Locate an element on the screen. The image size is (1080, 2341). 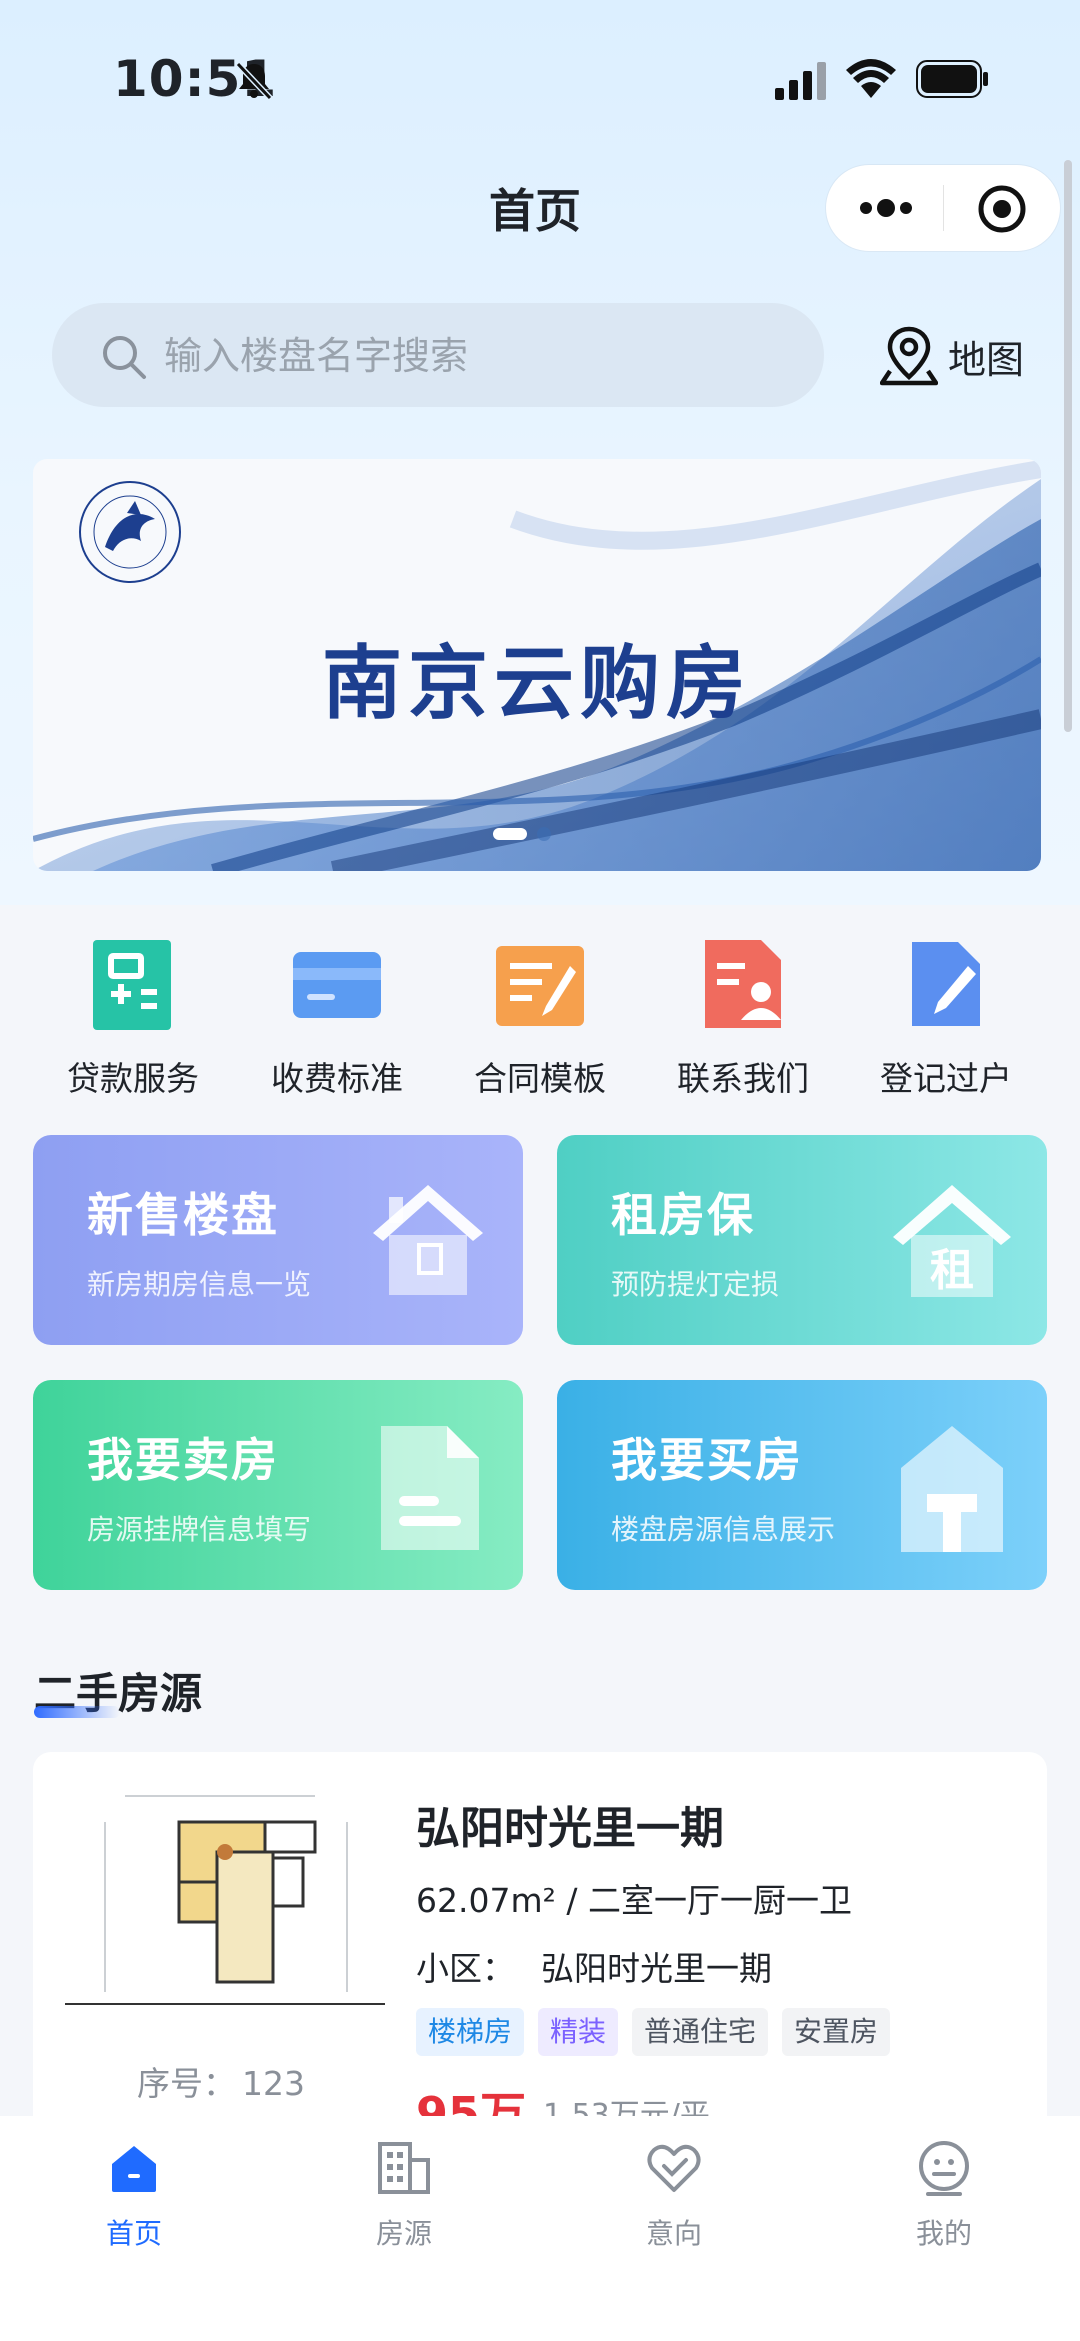
quick-item-register: 登记过户 is located at coordinates (946, 1015).